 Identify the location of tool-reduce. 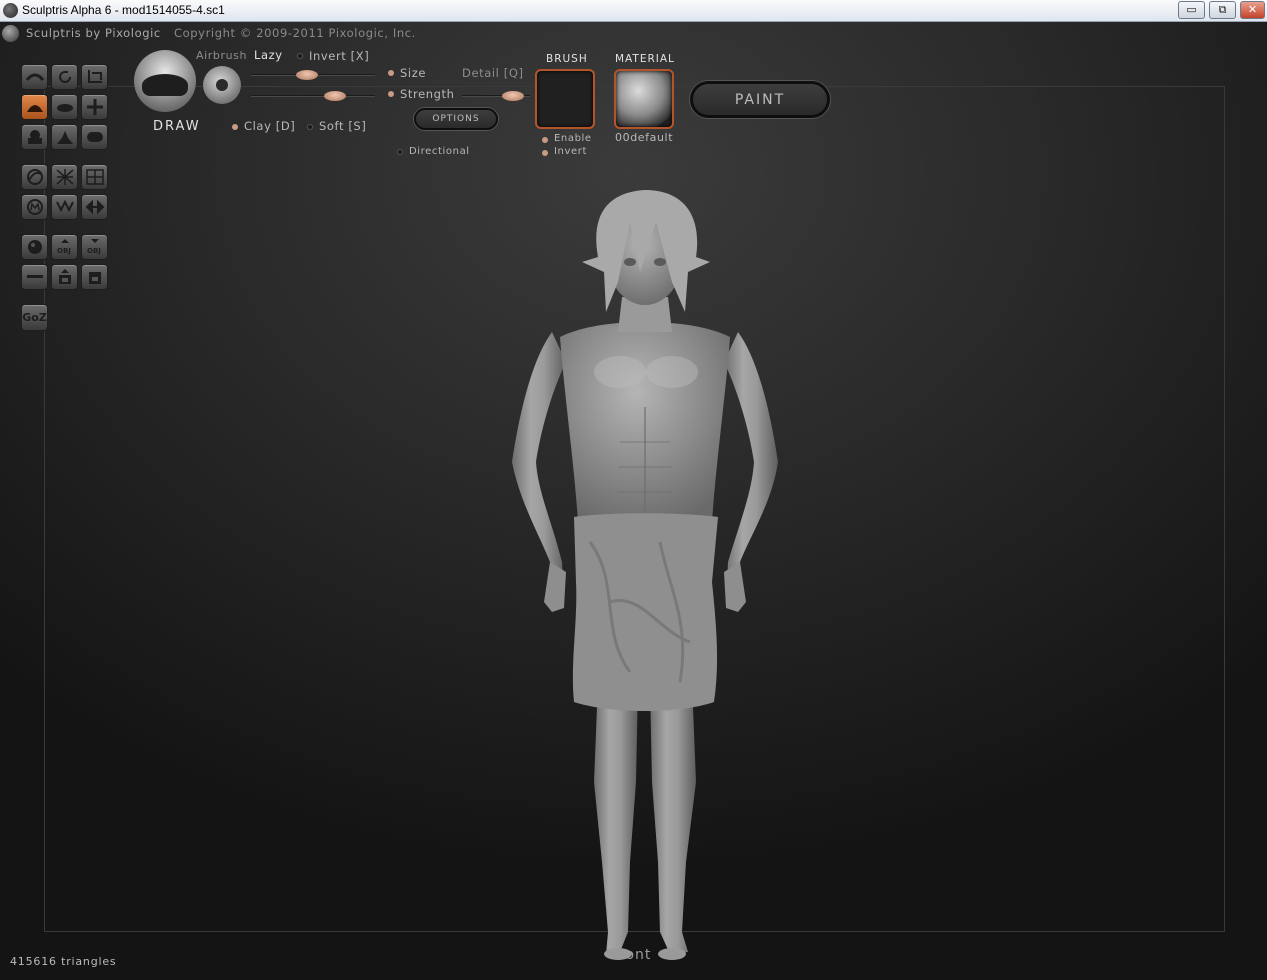
(64, 207).